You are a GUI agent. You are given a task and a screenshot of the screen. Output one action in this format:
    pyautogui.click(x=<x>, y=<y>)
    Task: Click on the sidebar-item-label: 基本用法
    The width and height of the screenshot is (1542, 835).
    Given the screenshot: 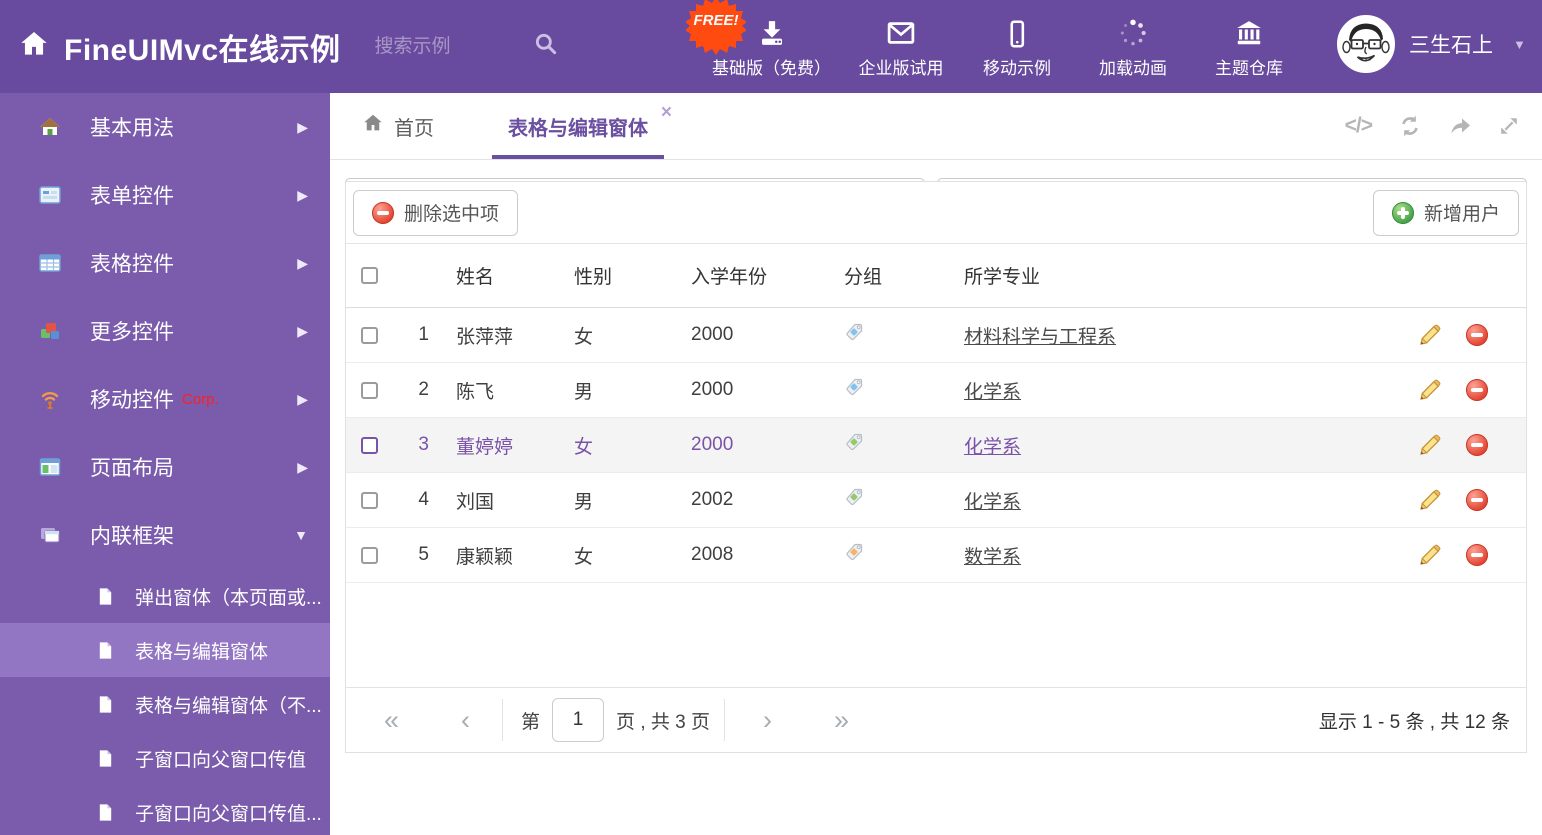 What is the action you would take?
    pyautogui.click(x=132, y=128)
    